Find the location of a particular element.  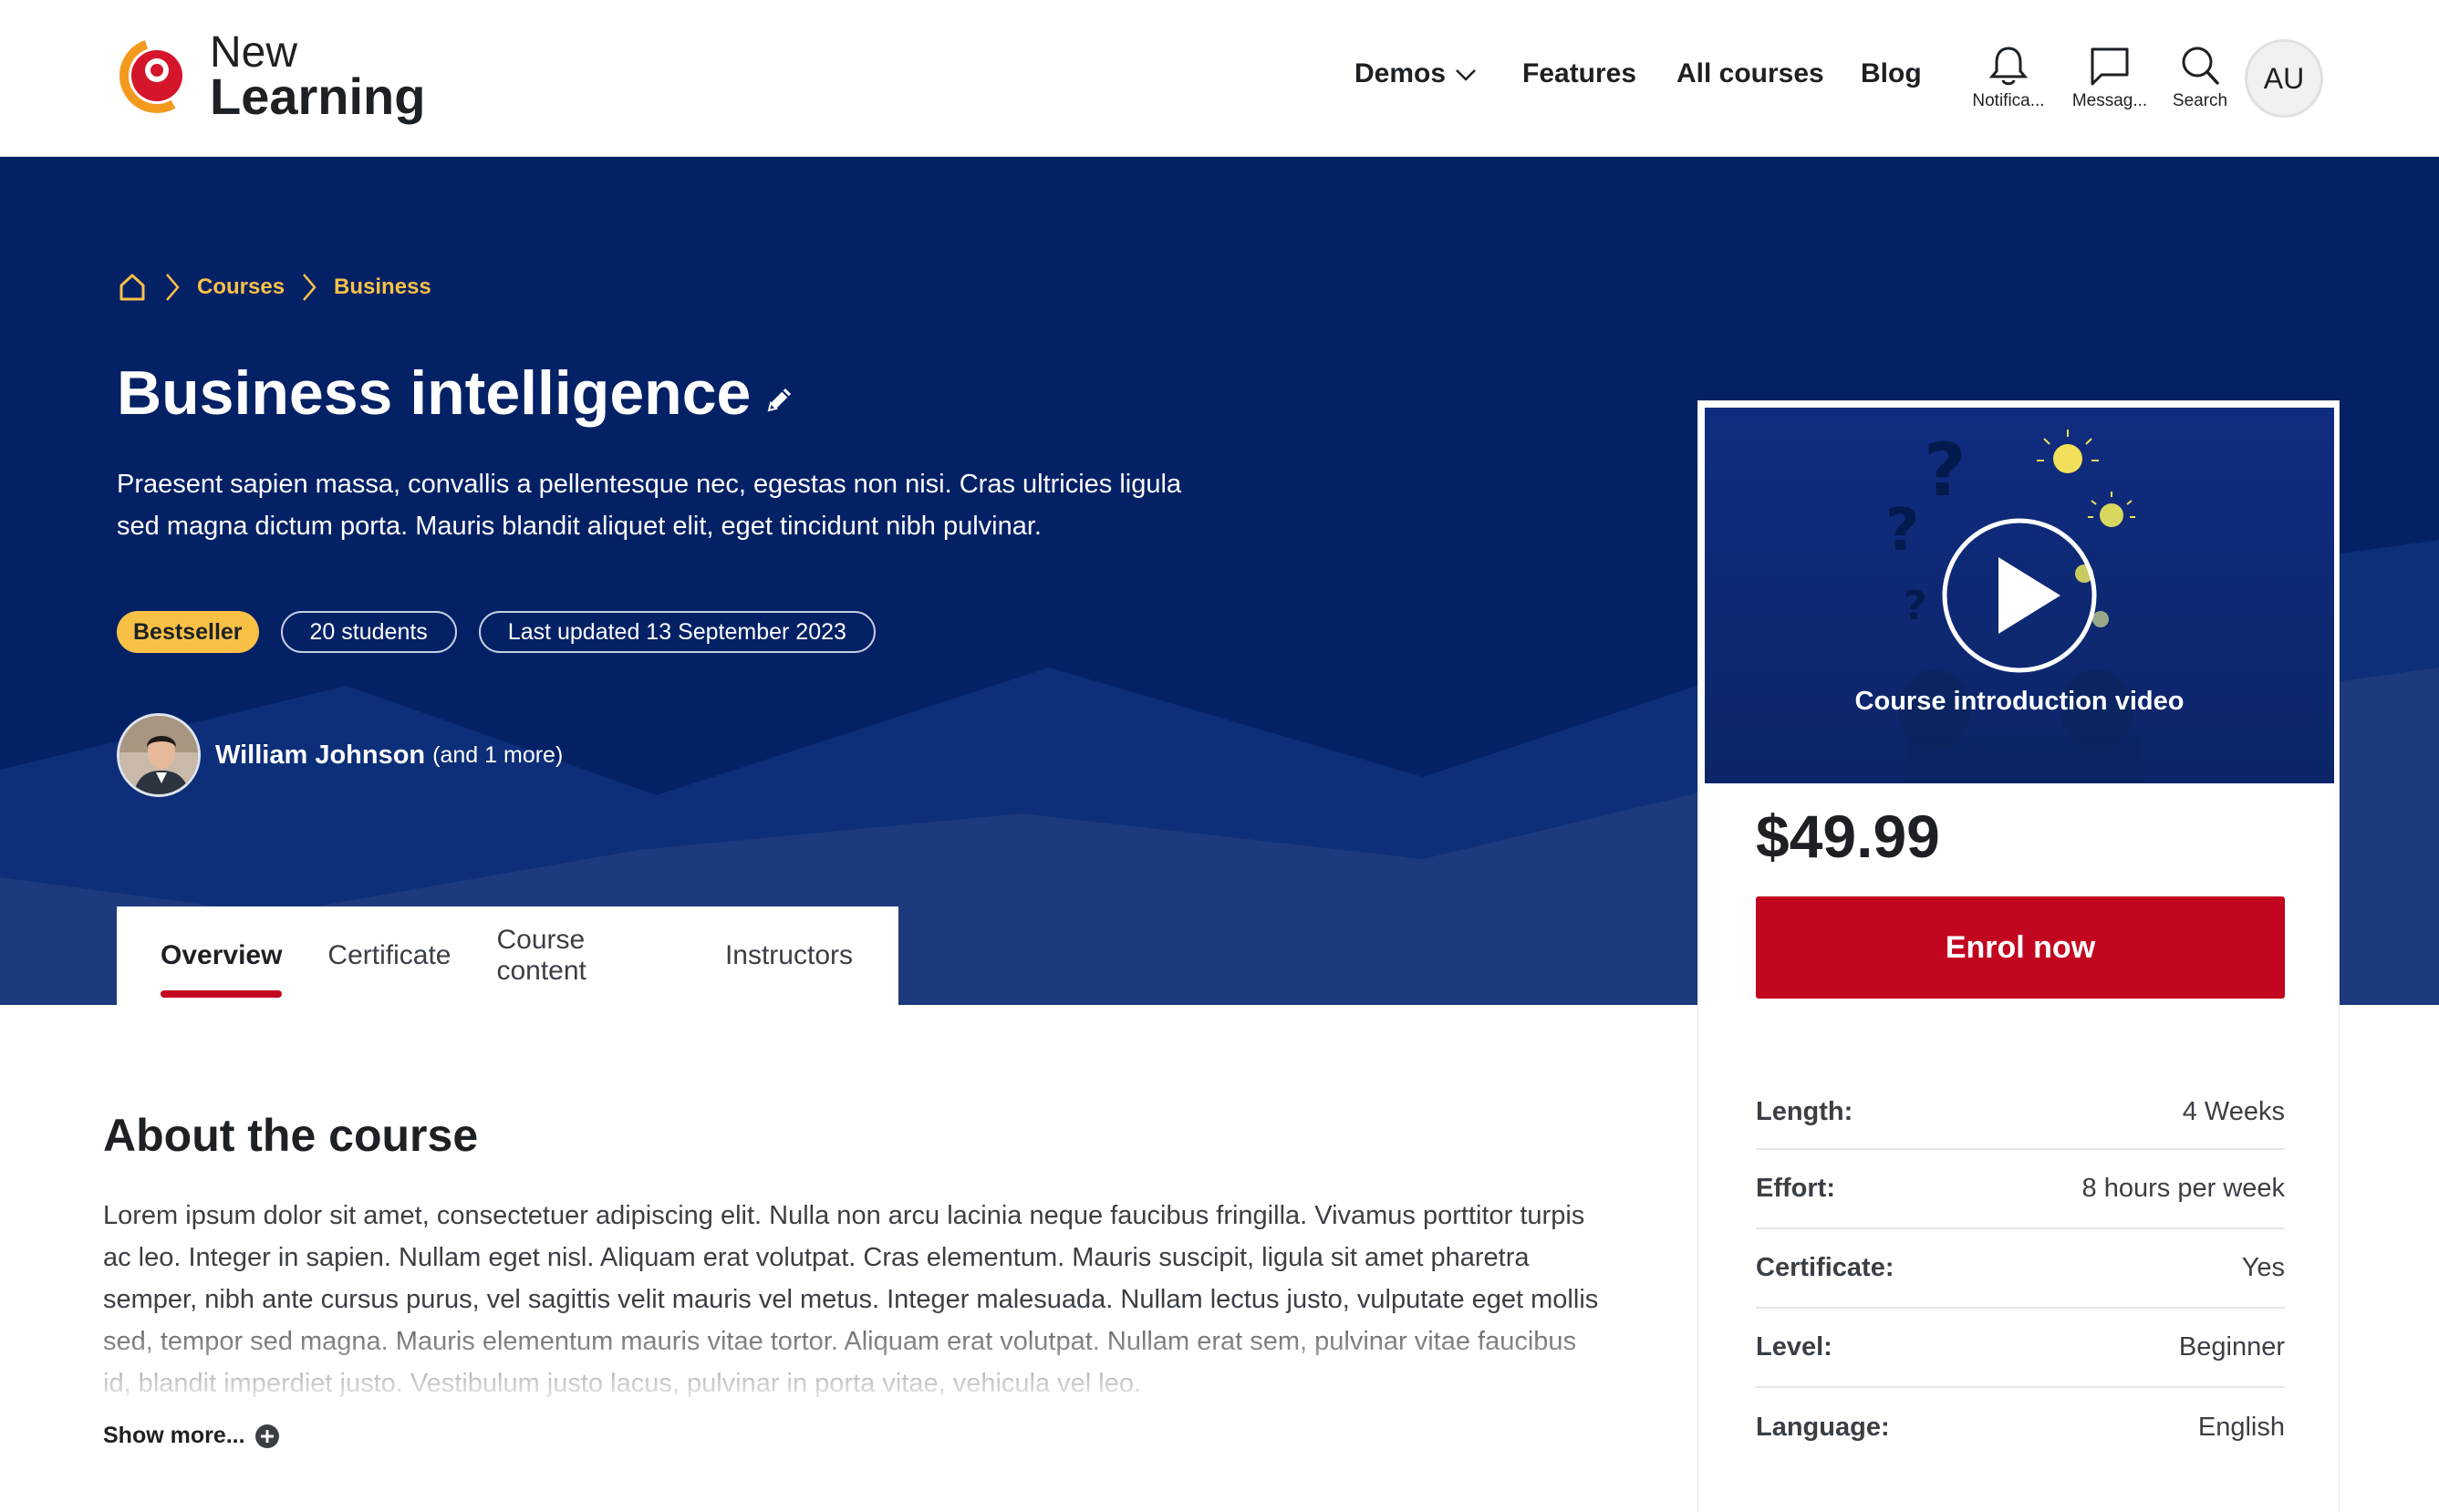

author-more: (and 1 more) is located at coordinates (498, 754).